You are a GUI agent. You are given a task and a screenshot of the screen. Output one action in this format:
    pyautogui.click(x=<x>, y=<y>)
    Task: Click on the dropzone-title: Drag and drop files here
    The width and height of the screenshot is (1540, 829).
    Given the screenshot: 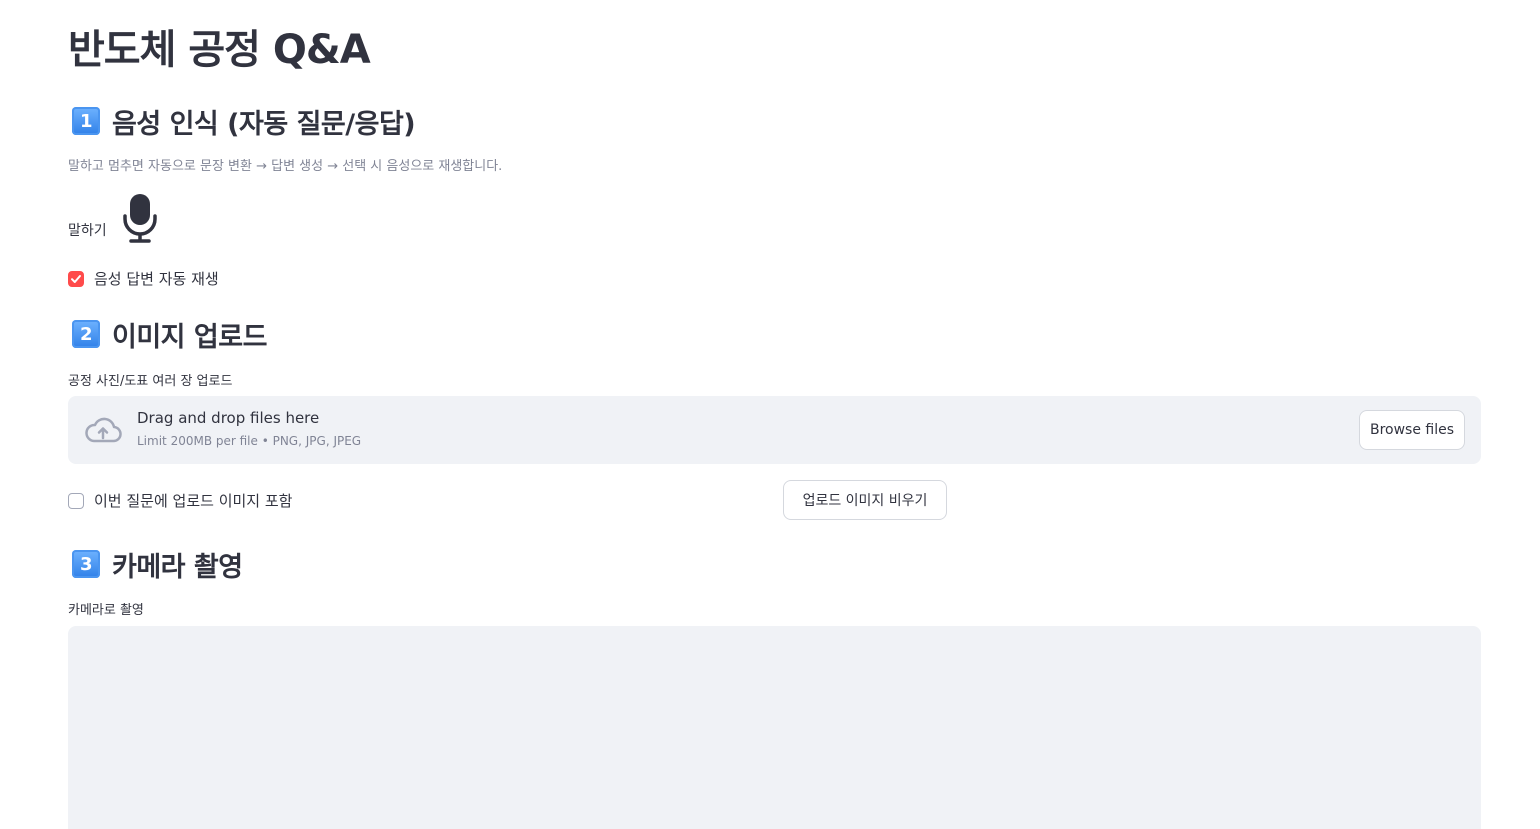 What is the action you would take?
    pyautogui.click(x=228, y=418)
    